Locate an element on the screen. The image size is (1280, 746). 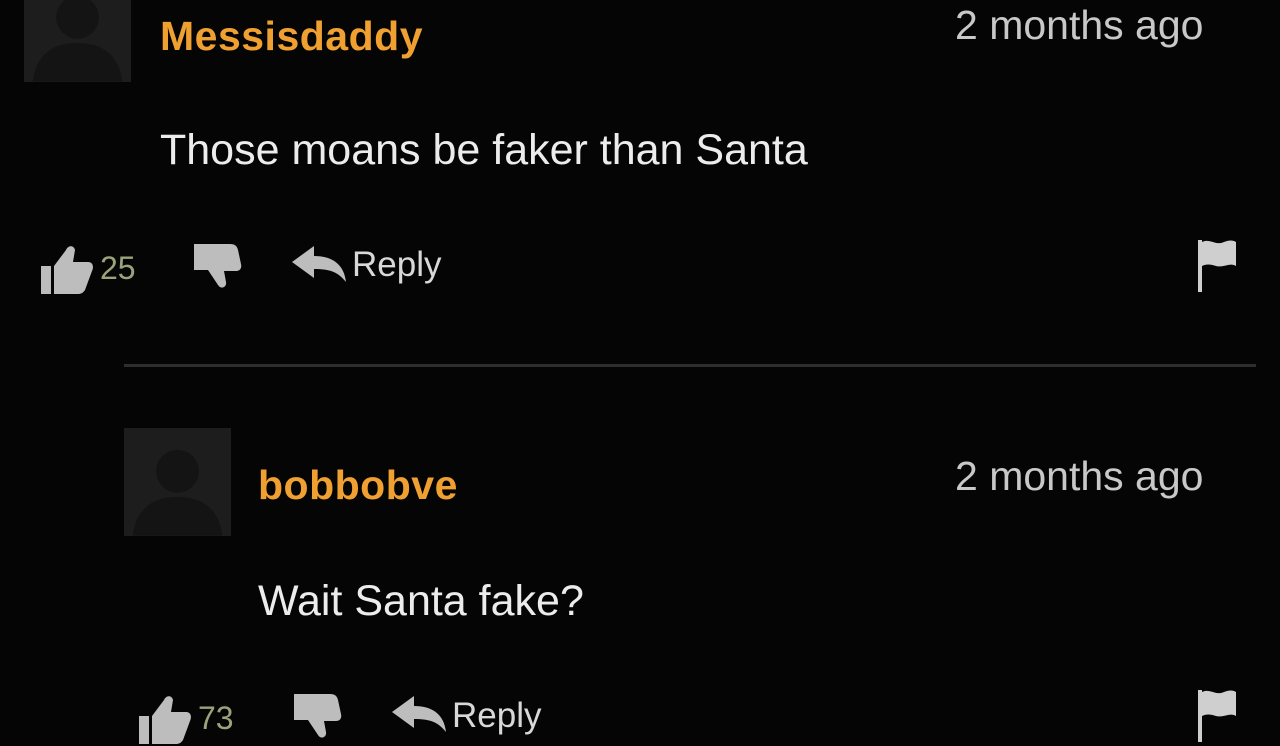
thumbs-down-icon is located at coordinates (318, 716).